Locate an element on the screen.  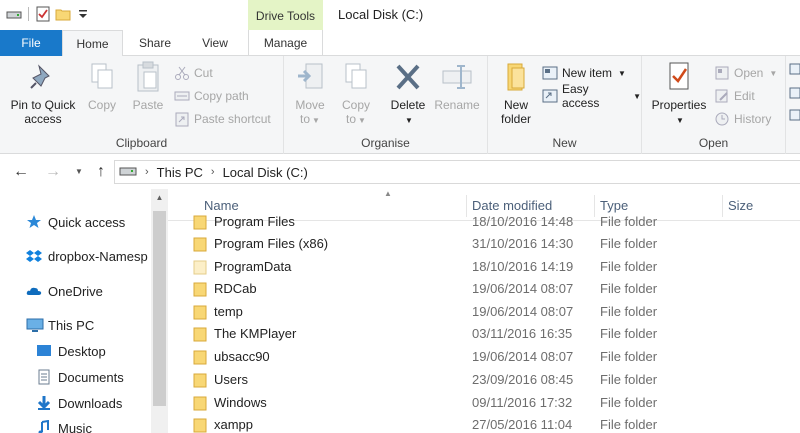
new-folder-icon is located at coordinates (63, 14).